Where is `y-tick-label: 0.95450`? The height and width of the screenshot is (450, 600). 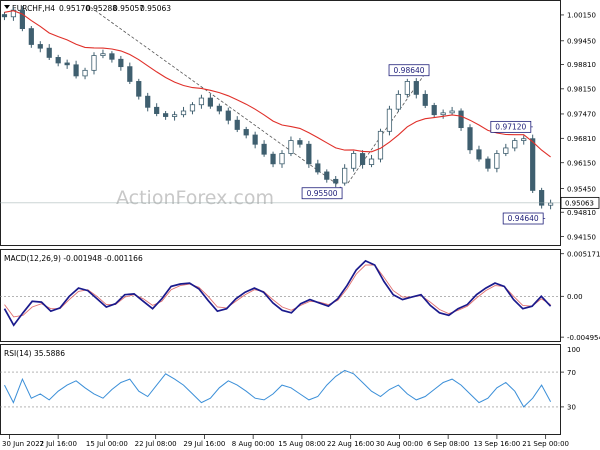 y-tick-label: 0.95450 is located at coordinates (581, 189).